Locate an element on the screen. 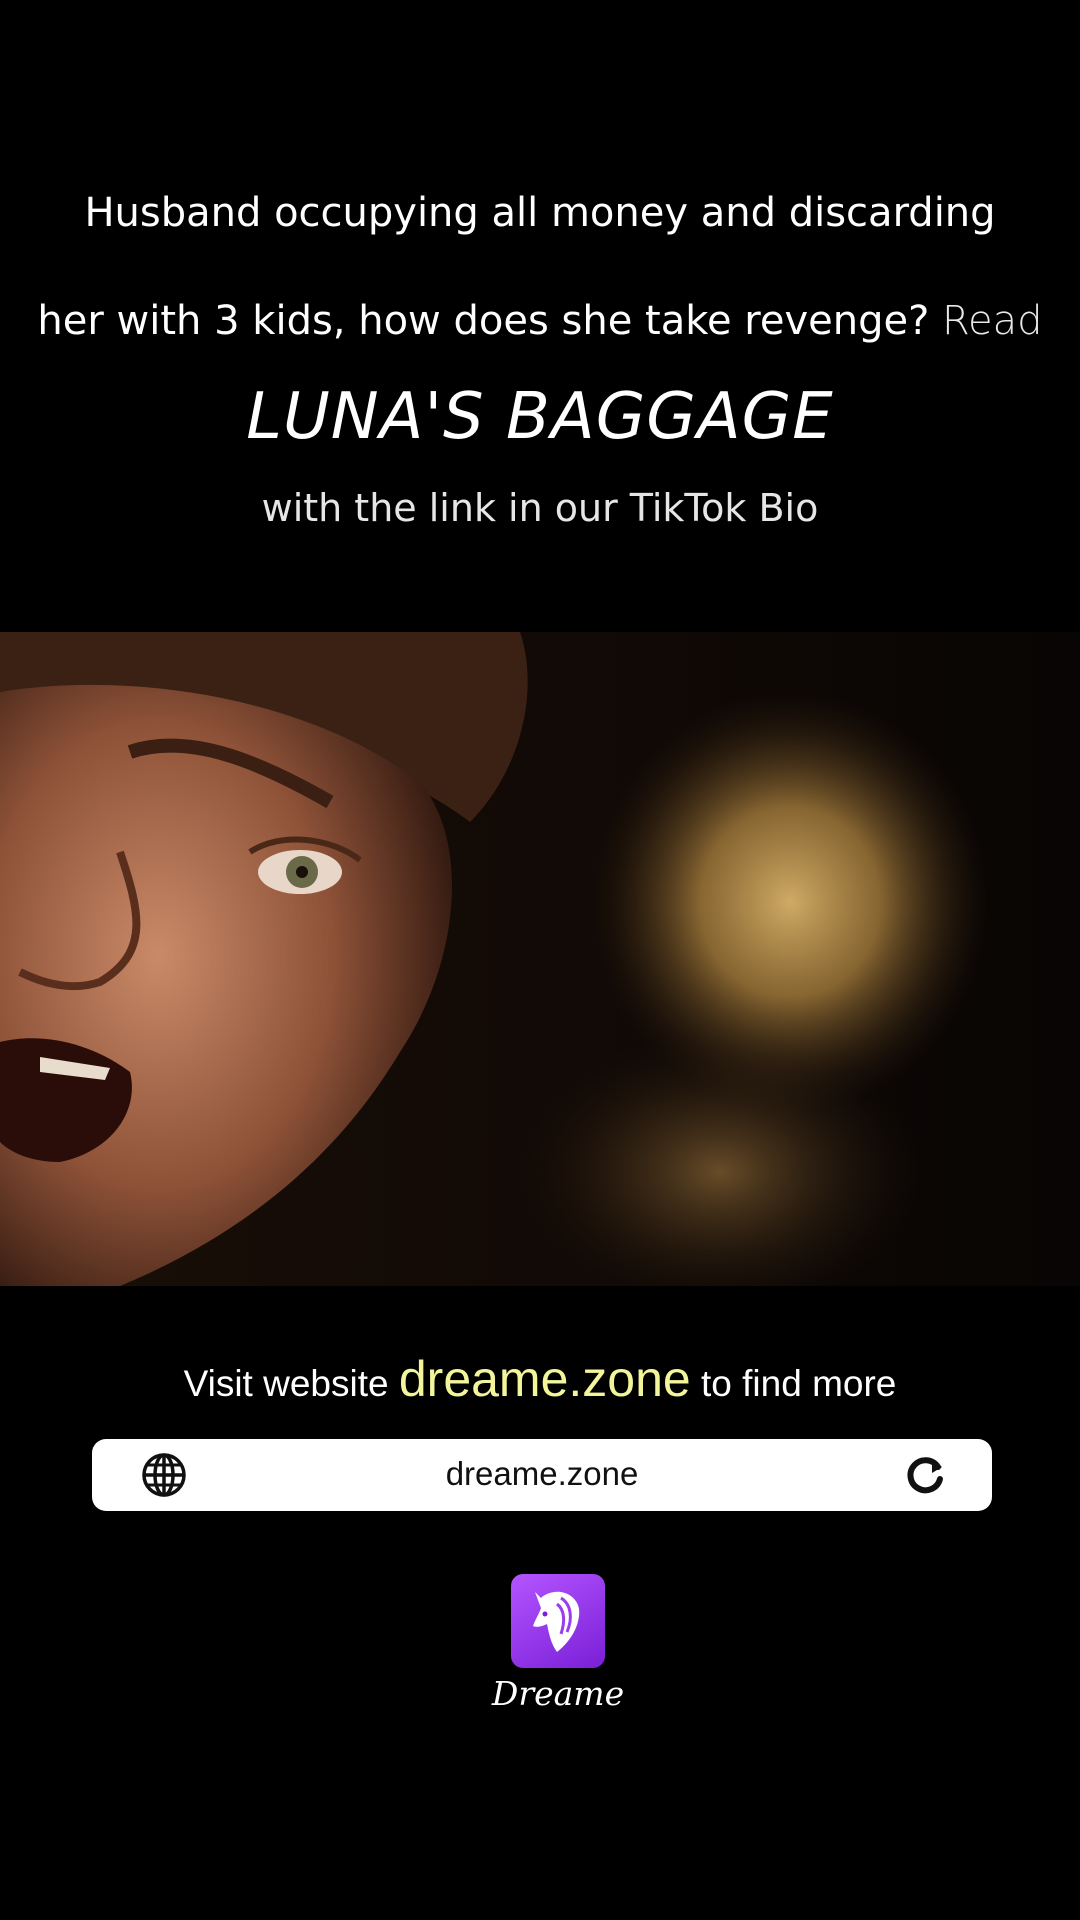 Image resolution: width=1080 pixels, height=1920 pixels. reload-icon is located at coordinates (926, 1475).